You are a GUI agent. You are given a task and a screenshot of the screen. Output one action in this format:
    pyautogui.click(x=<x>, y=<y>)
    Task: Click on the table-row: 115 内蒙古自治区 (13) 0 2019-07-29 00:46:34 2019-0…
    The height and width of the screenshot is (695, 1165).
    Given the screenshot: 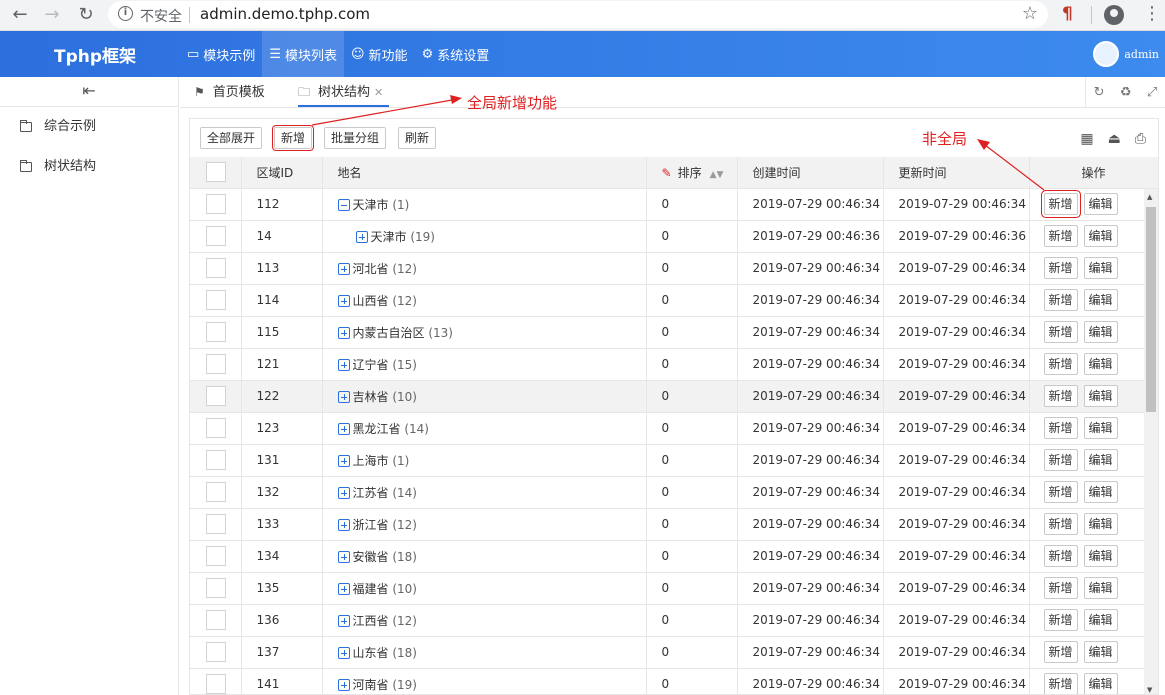 What is the action you would take?
    pyautogui.click(x=674, y=332)
    